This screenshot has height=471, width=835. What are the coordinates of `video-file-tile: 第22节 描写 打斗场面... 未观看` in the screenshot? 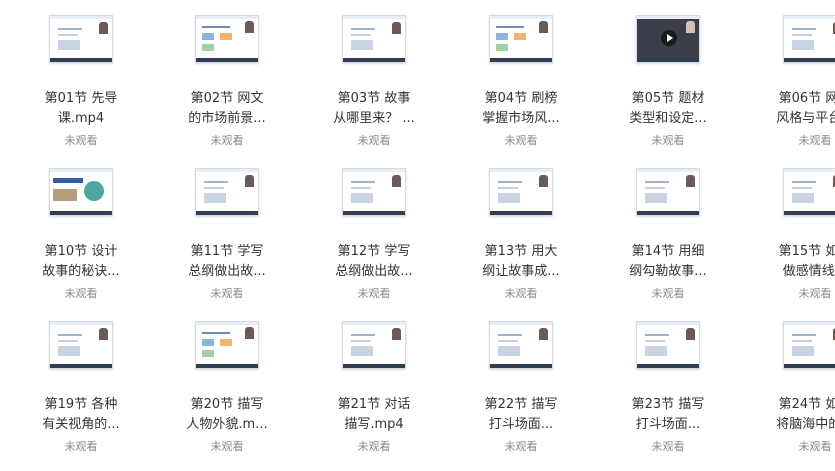 It's located at (521, 396).